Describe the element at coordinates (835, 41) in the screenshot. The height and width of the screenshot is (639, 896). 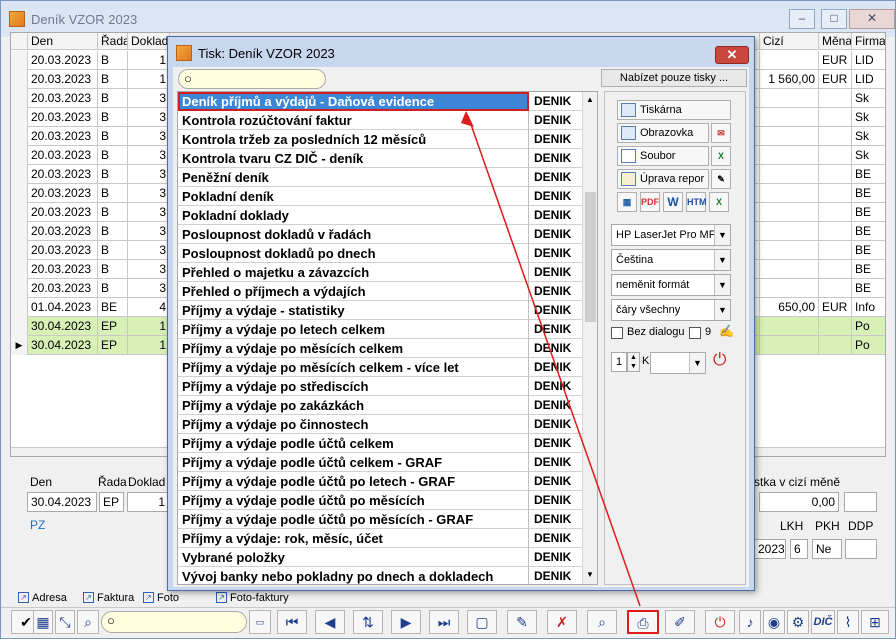
I see `col-header-mena: Měna` at that location.